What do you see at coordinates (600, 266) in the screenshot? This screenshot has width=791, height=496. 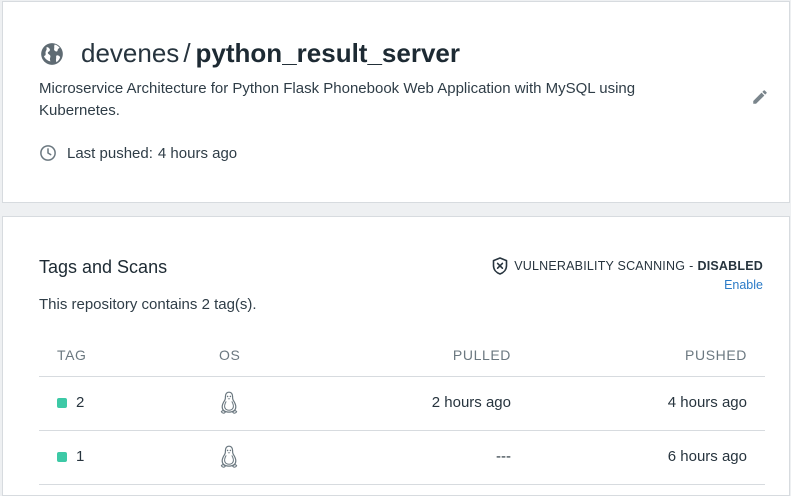 I see `vulnerability-label: VULNERABILITY SCANNING` at bounding box center [600, 266].